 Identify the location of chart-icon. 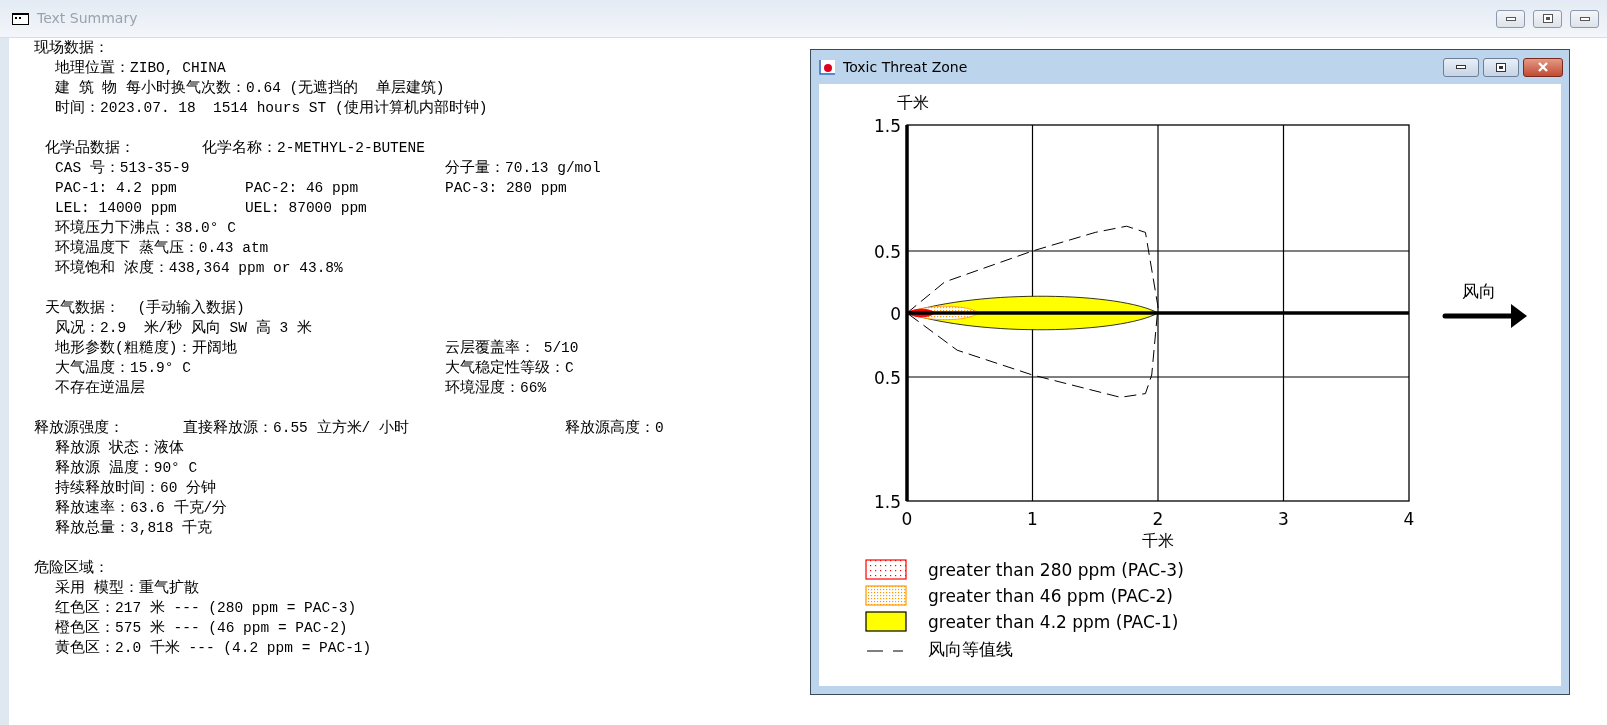
(827, 67).